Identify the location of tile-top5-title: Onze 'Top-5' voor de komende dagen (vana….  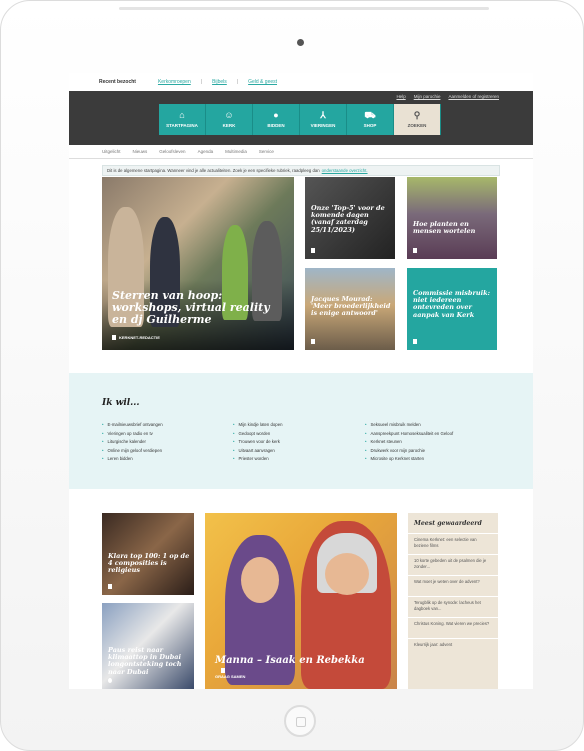
(351, 219).